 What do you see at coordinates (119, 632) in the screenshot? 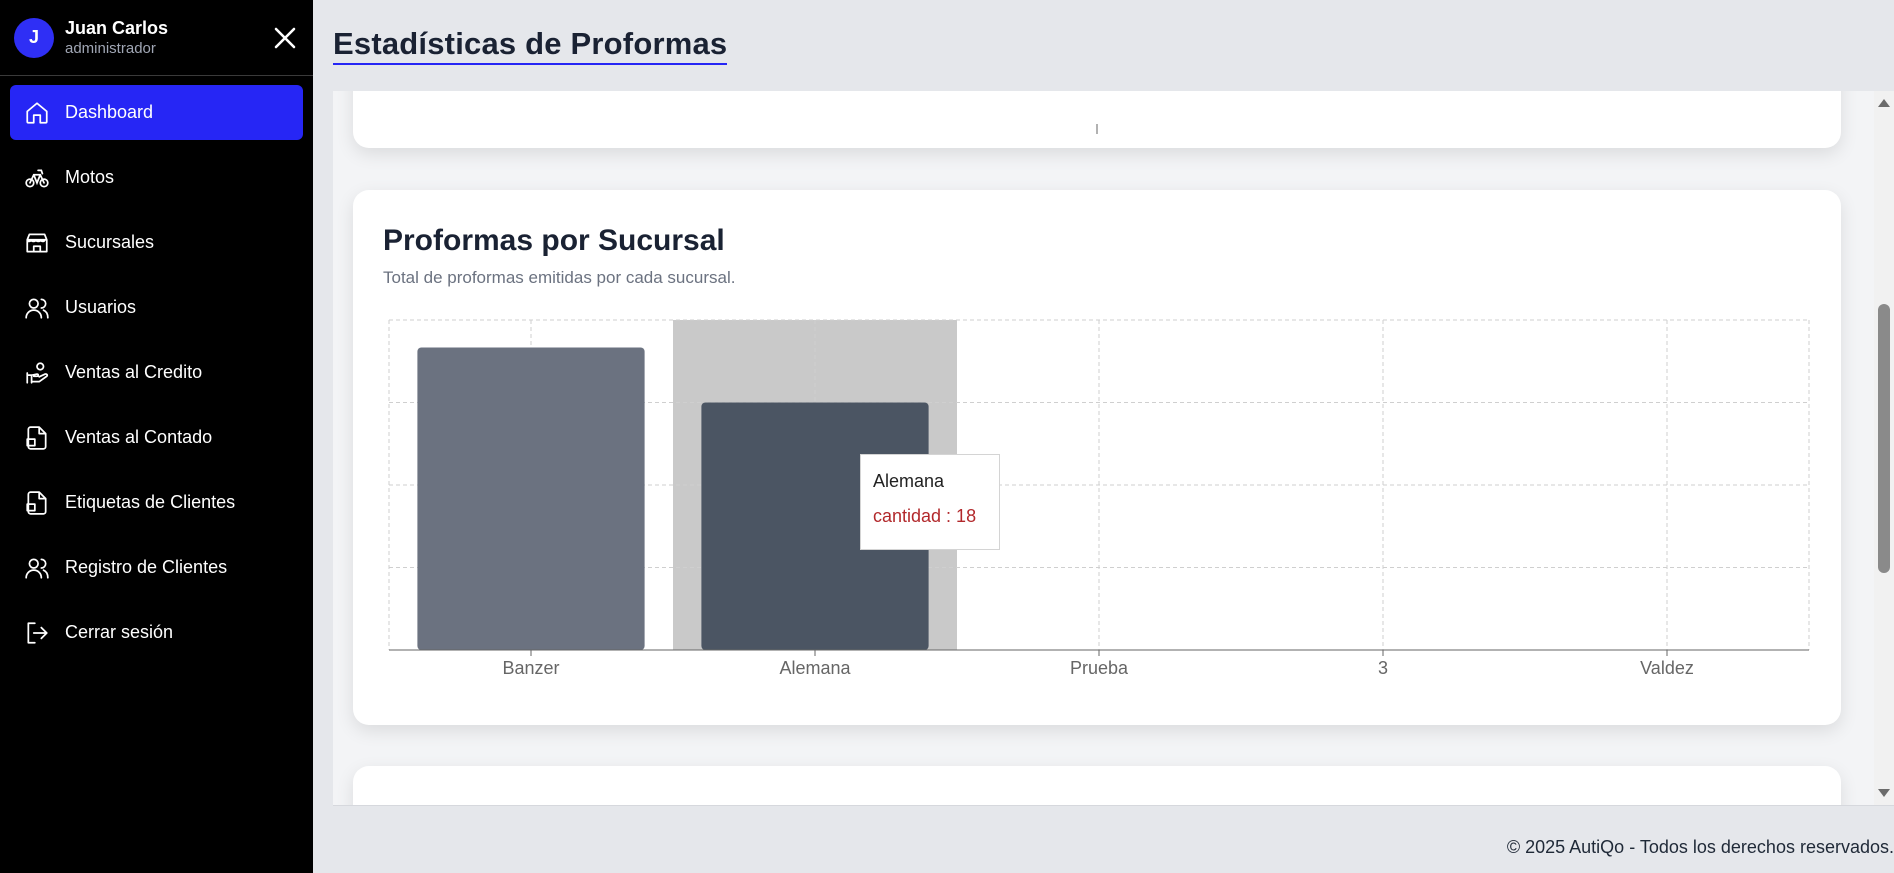
I see `sidebar-item-label: Cerrar sesión` at bounding box center [119, 632].